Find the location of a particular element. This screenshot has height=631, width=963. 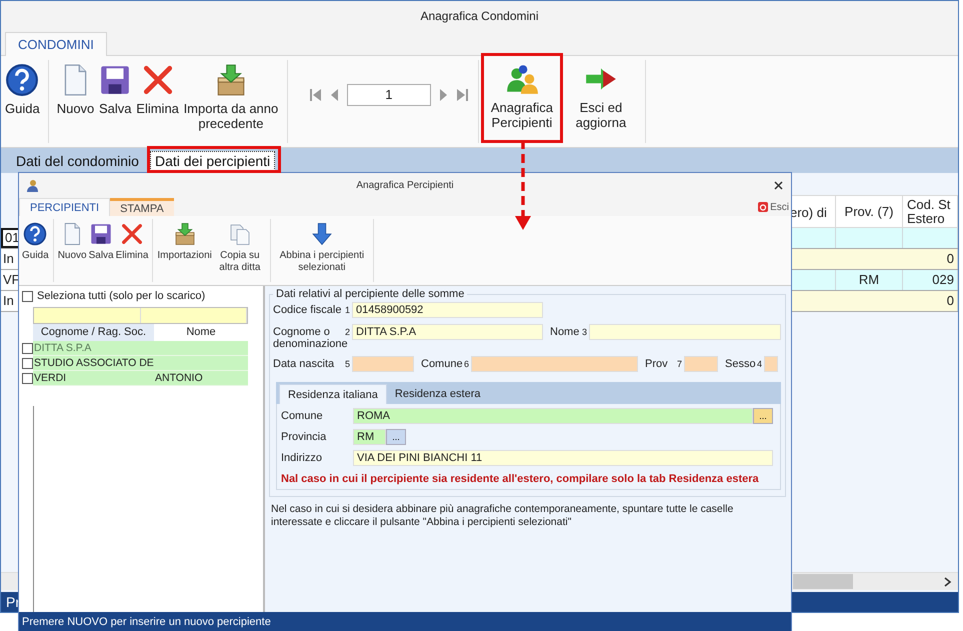

field-label: Nome is located at coordinates (565, 331).